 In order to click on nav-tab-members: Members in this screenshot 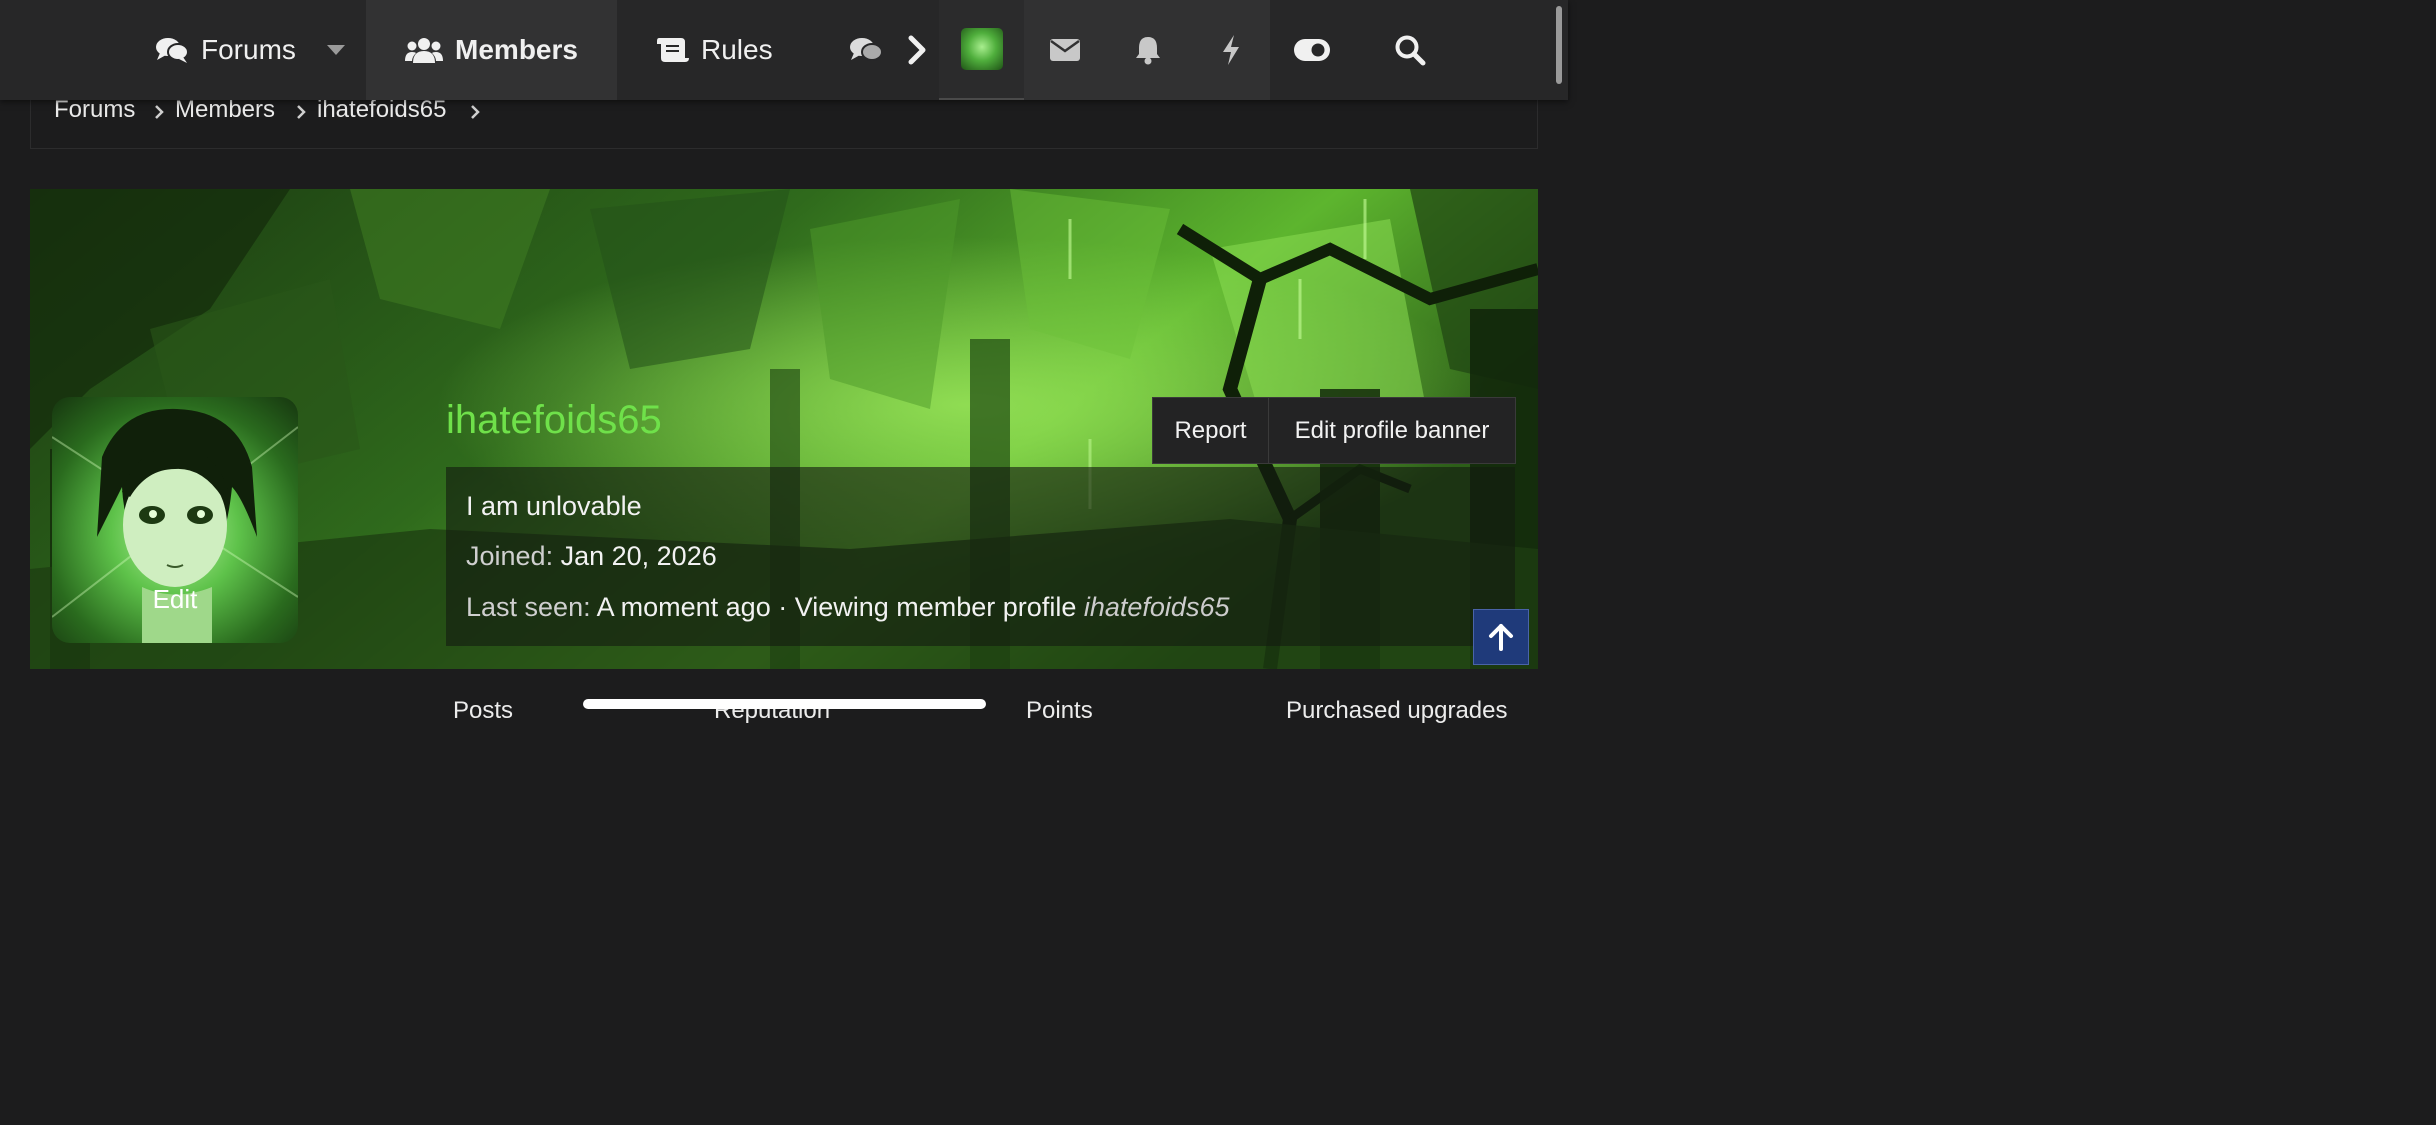, I will do `click(491, 50)`.